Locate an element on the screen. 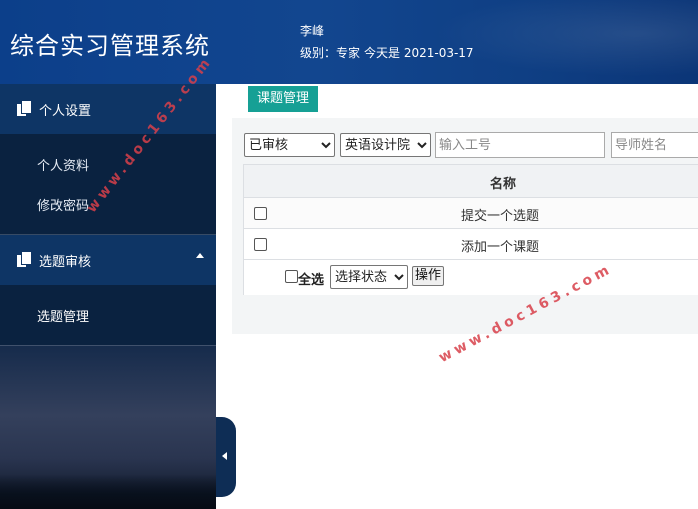  advisor-name-input is located at coordinates (654, 145).